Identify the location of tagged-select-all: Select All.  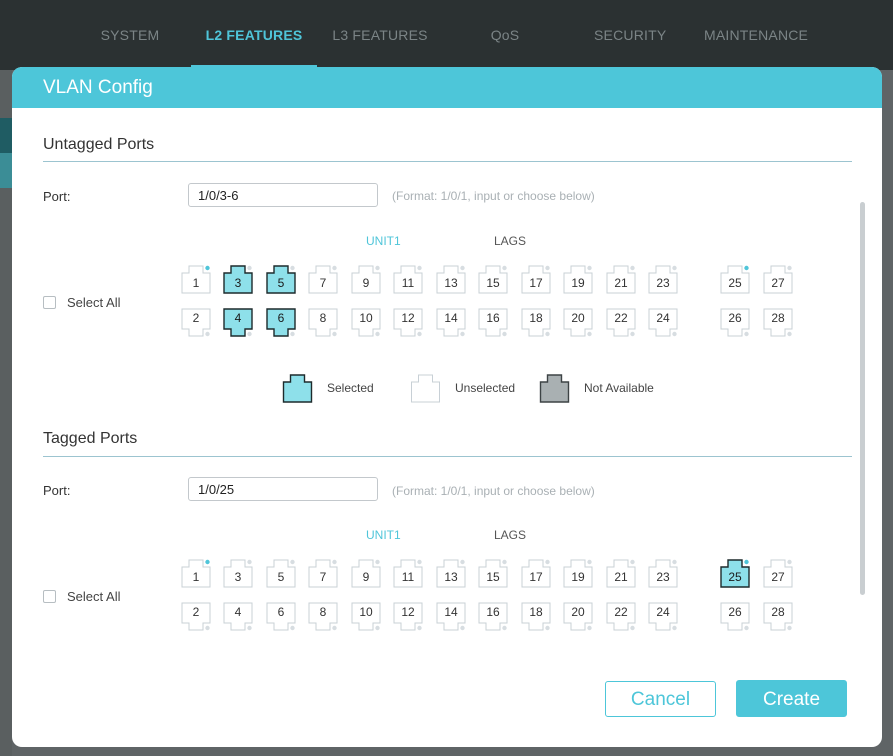
(81, 596).